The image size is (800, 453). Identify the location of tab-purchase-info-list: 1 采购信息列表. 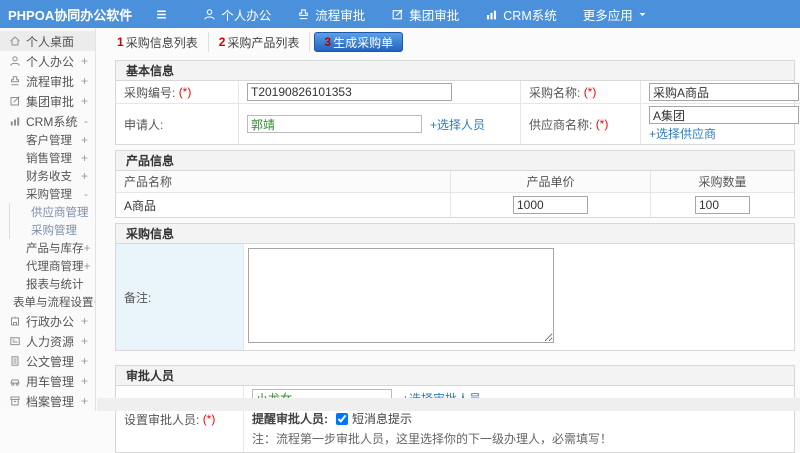
(158, 42).